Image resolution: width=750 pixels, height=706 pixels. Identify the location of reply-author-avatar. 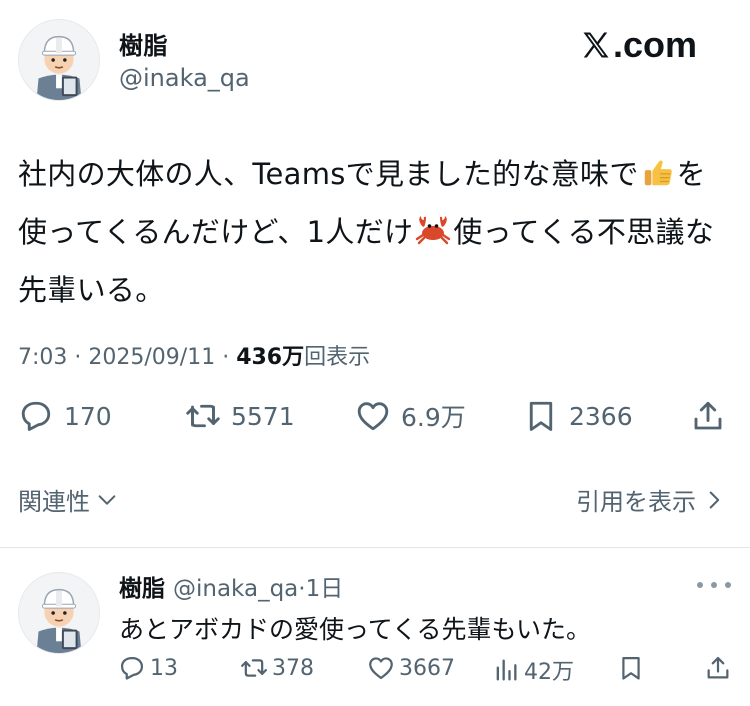
(59, 613).